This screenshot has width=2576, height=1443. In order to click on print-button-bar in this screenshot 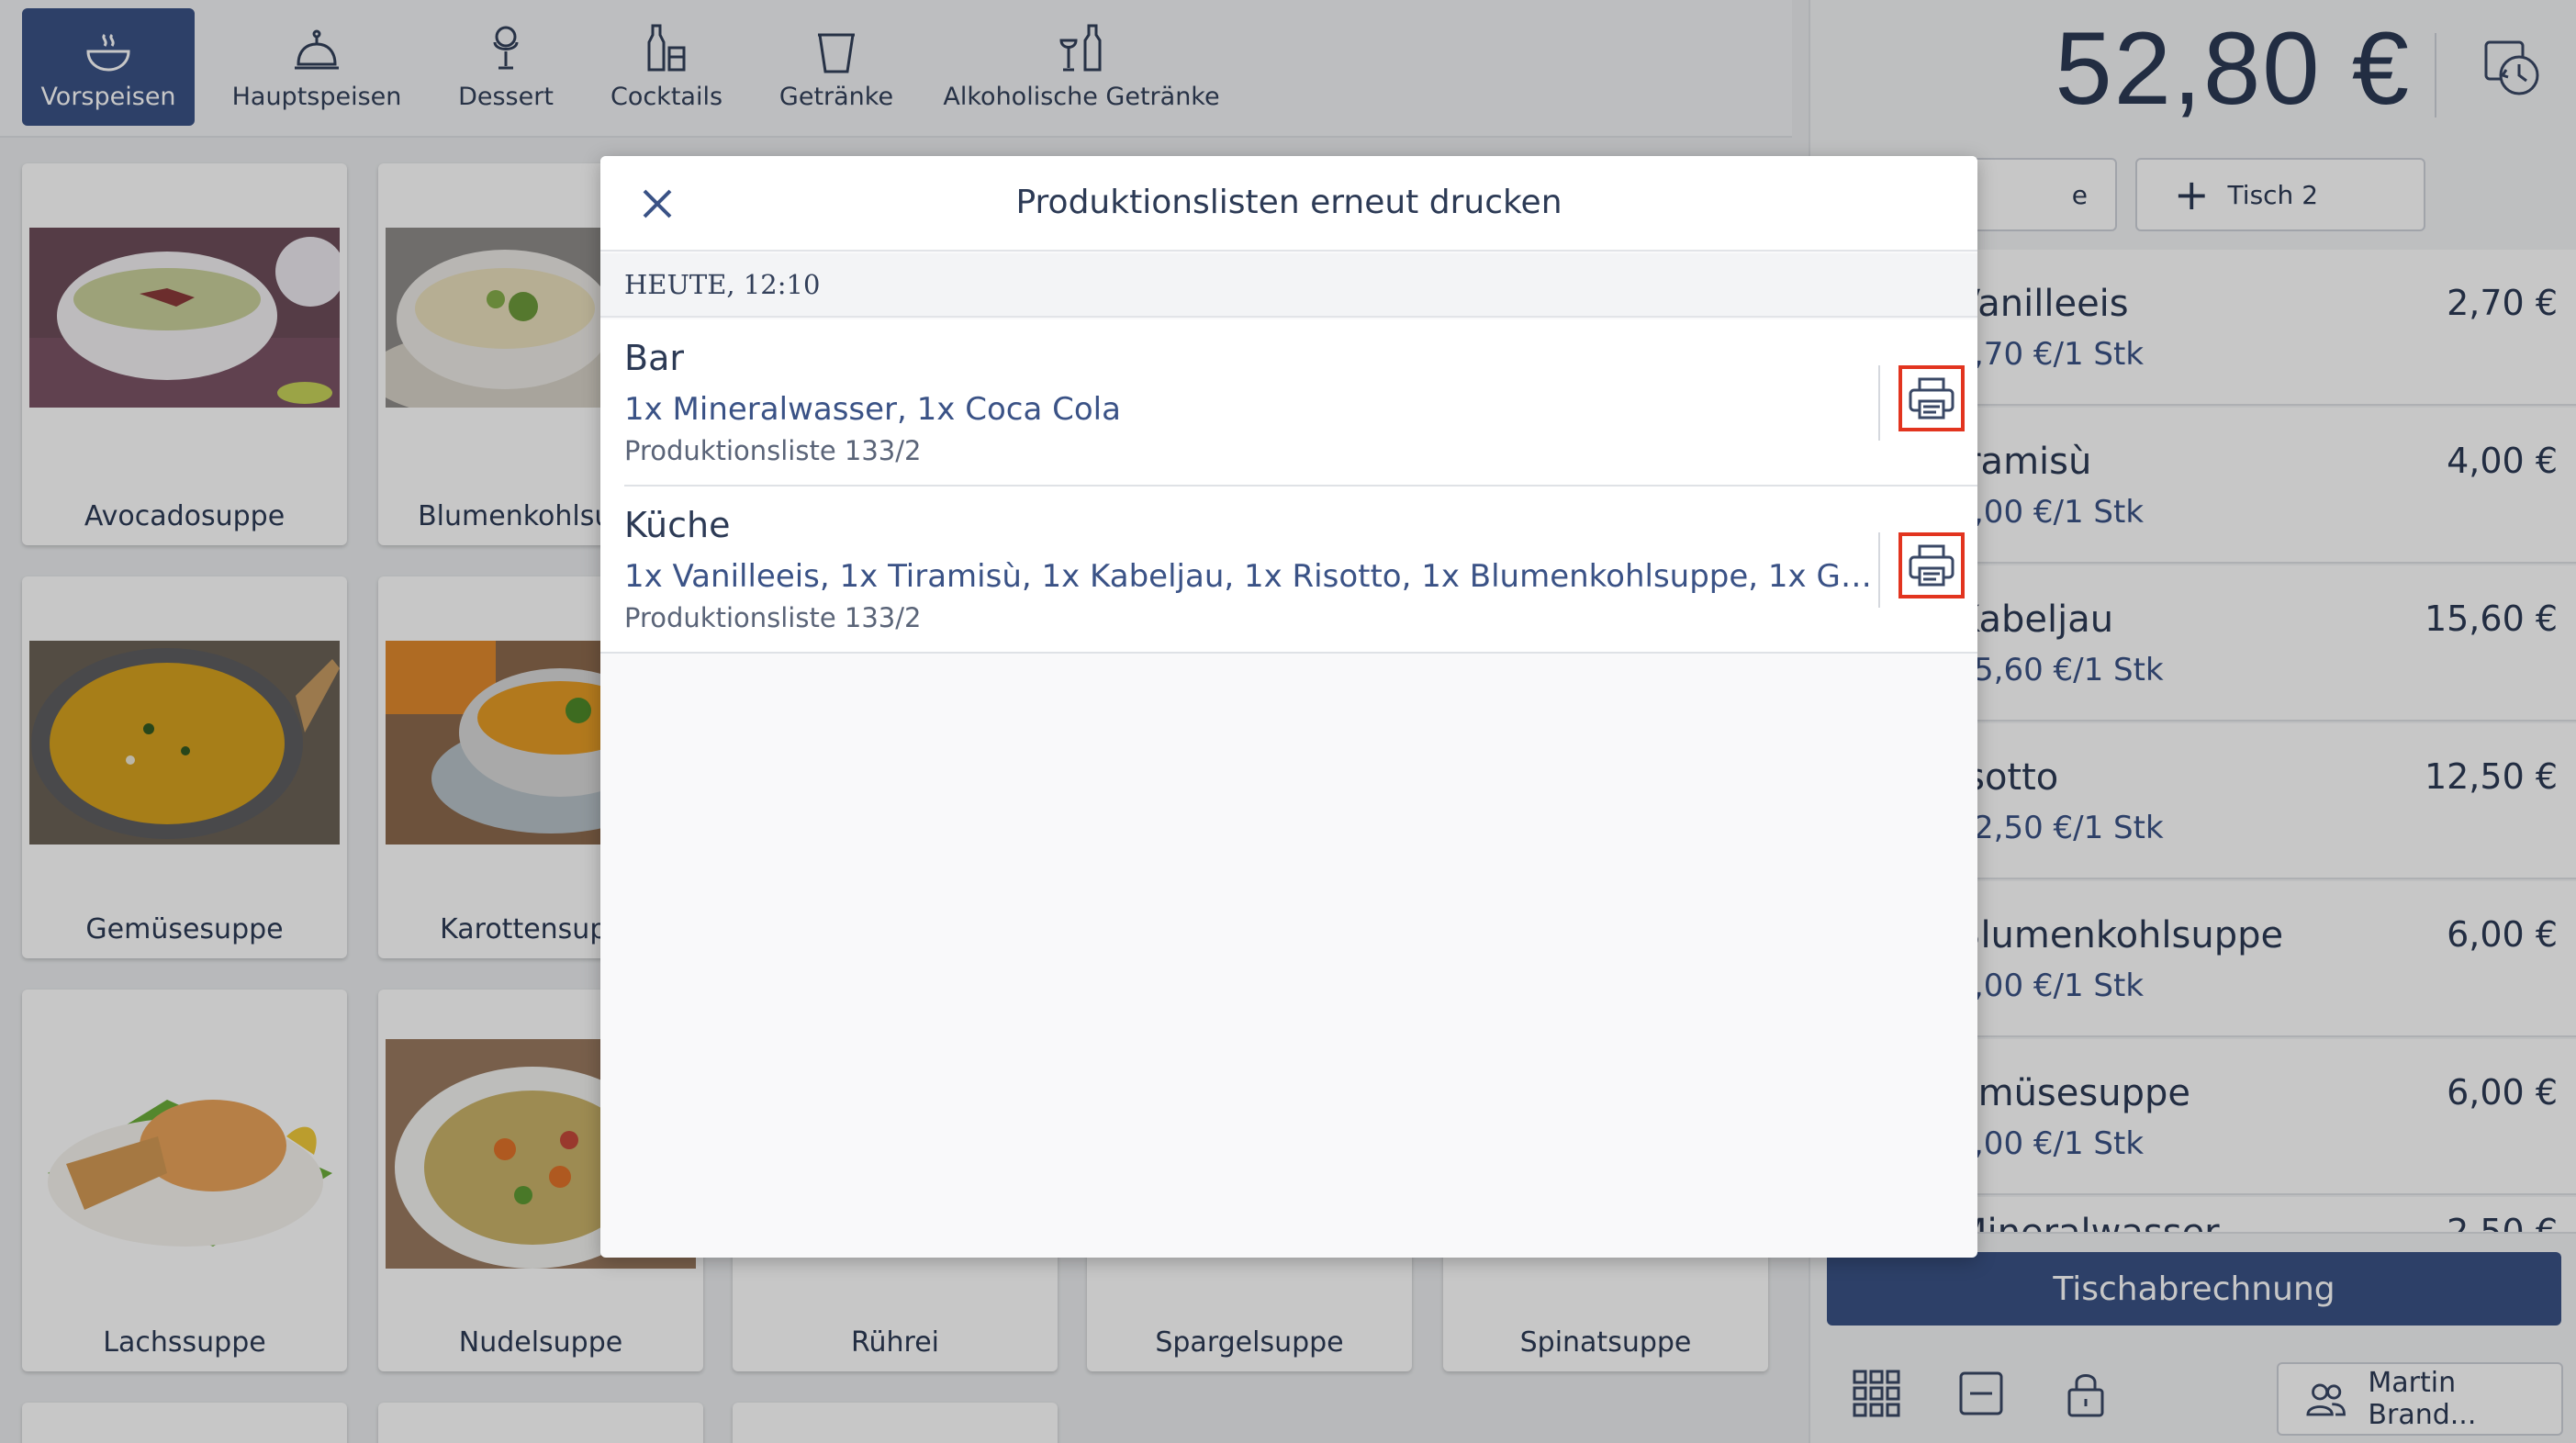, I will do `click(1931, 398)`.